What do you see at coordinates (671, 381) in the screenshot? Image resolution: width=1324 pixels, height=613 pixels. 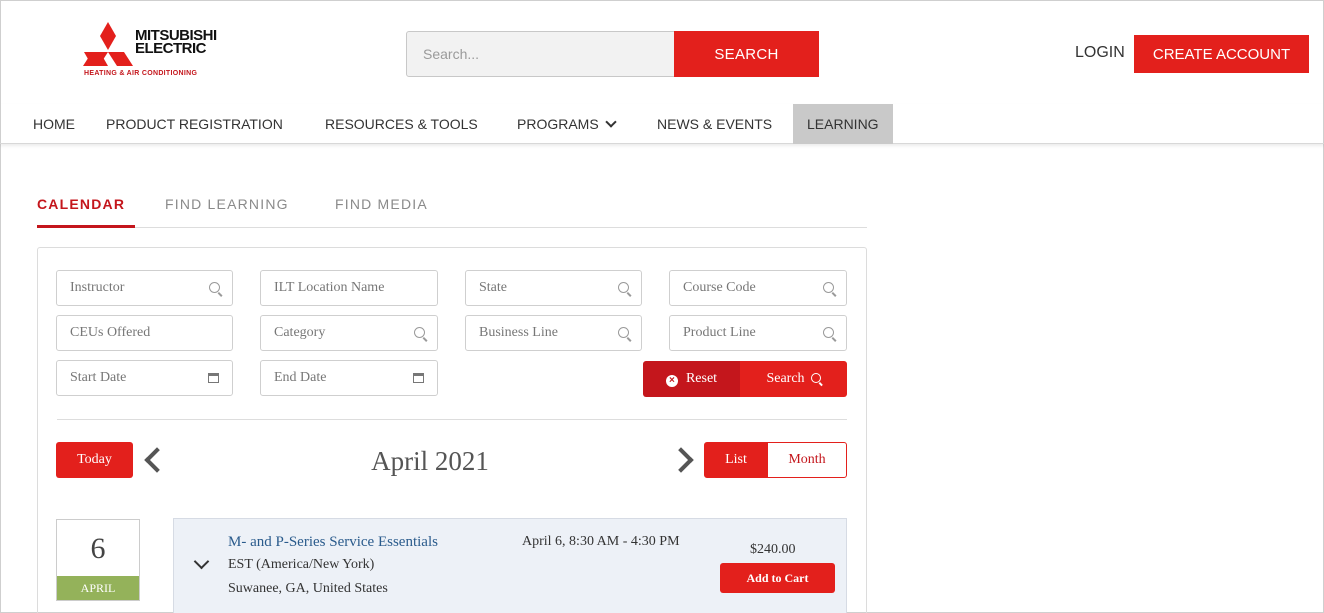 I see `close-circle-icon: ×` at bounding box center [671, 381].